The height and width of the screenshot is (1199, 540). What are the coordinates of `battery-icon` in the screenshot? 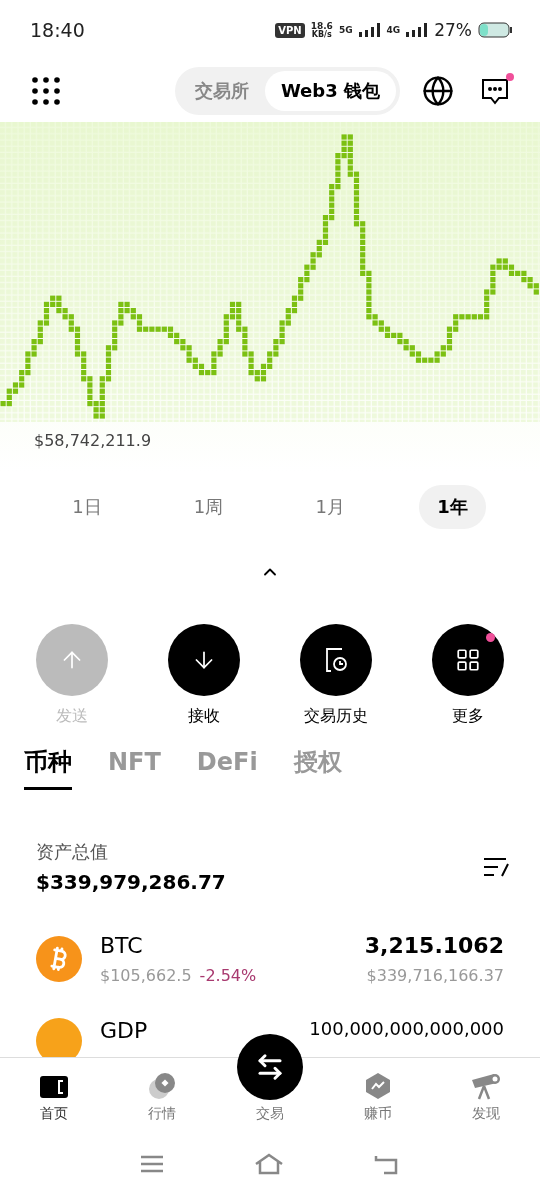 It's located at (495, 30).